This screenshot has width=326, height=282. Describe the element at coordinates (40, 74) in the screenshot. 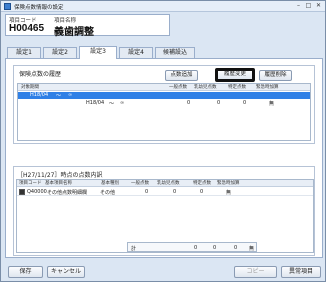

I see `history-title: 保険点数の履歴` at that location.